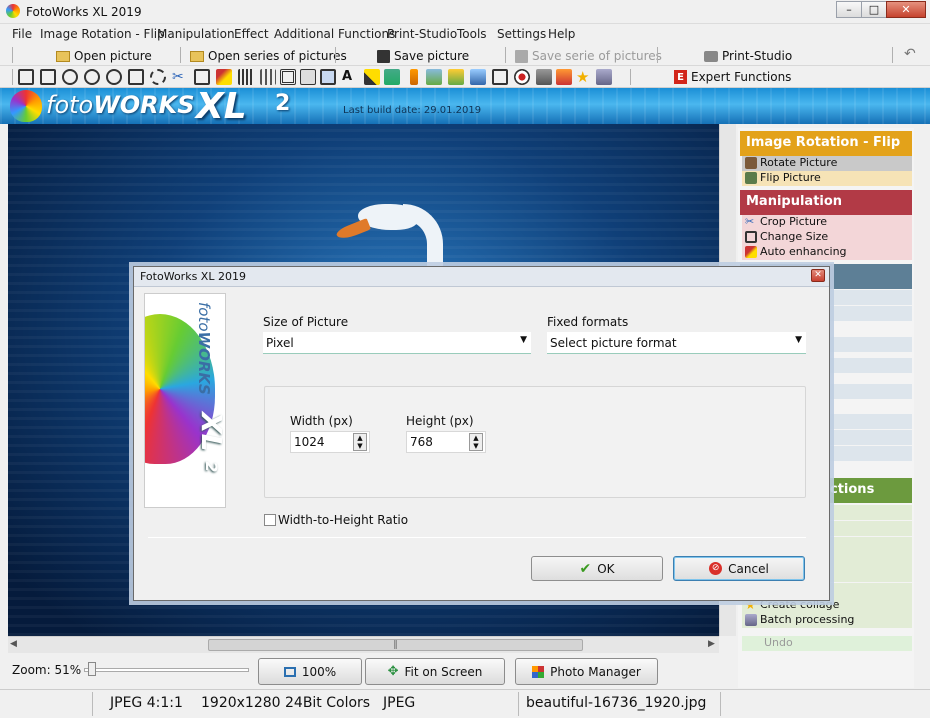 This screenshot has width=930, height=718. Describe the element at coordinates (166, 671) in the screenshot. I see `zoom-slider` at that location.